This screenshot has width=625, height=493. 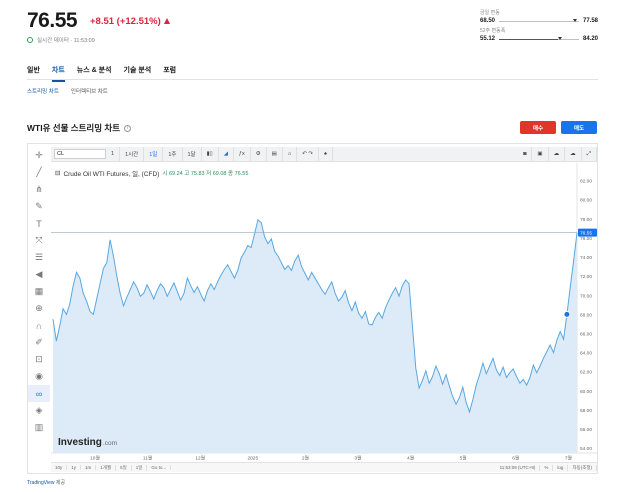 I want to click on y-tick-label: 78.00, so click(x=586, y=220).